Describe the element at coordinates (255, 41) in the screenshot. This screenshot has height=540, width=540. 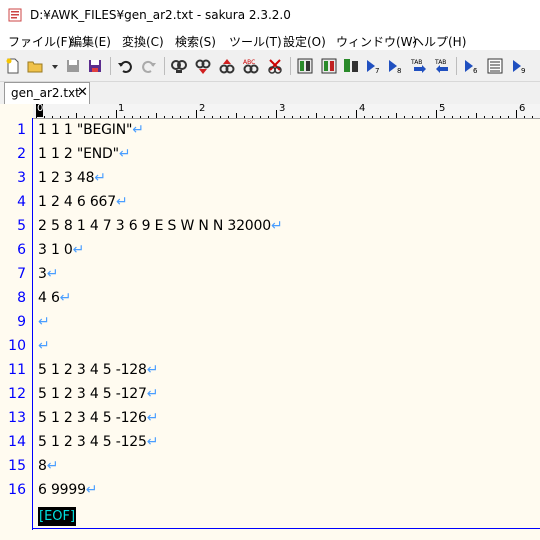
I see `menu-tools: ツール(T)` at that location.